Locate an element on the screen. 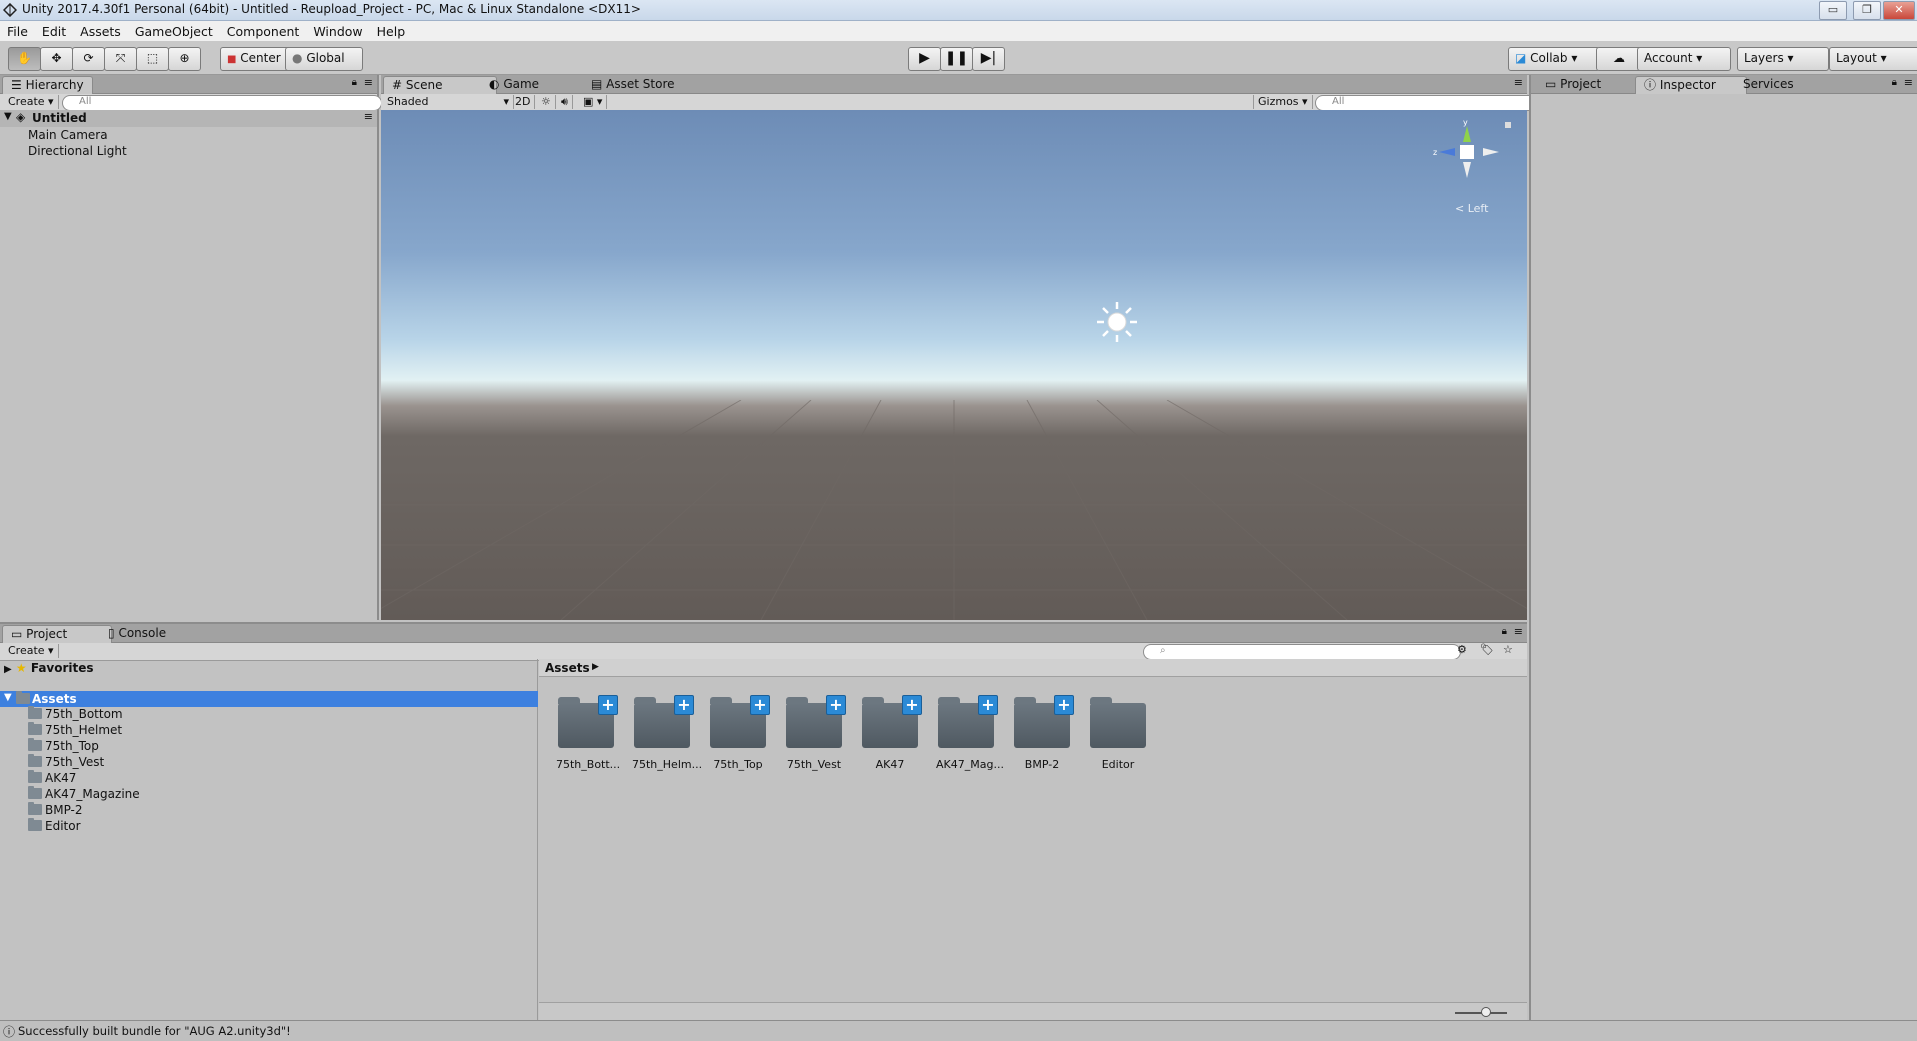 Image resolution: width=1917 pixels, height=1041 pixels. move-tool-button: ✥ is located at coordinates (56, 59).